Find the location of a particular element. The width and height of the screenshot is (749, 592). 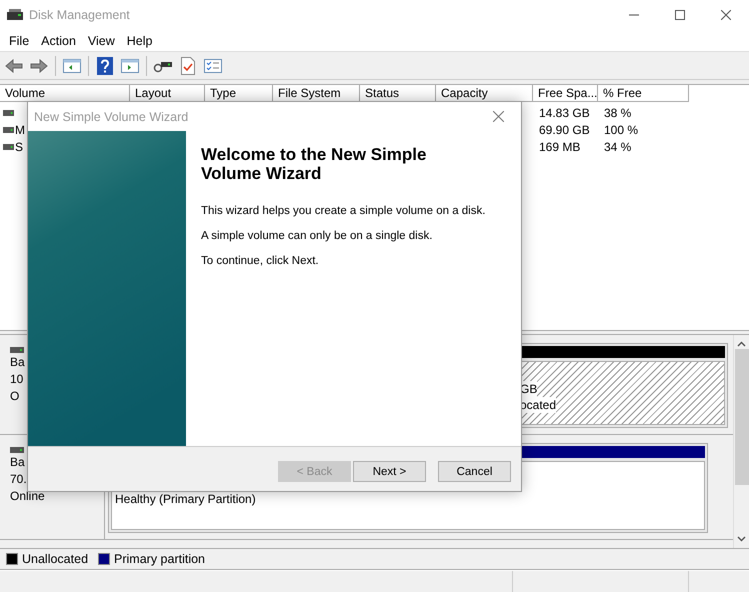

wizard-text: A simple volume can only be on a single disk. is located at coordinates (317, 236).